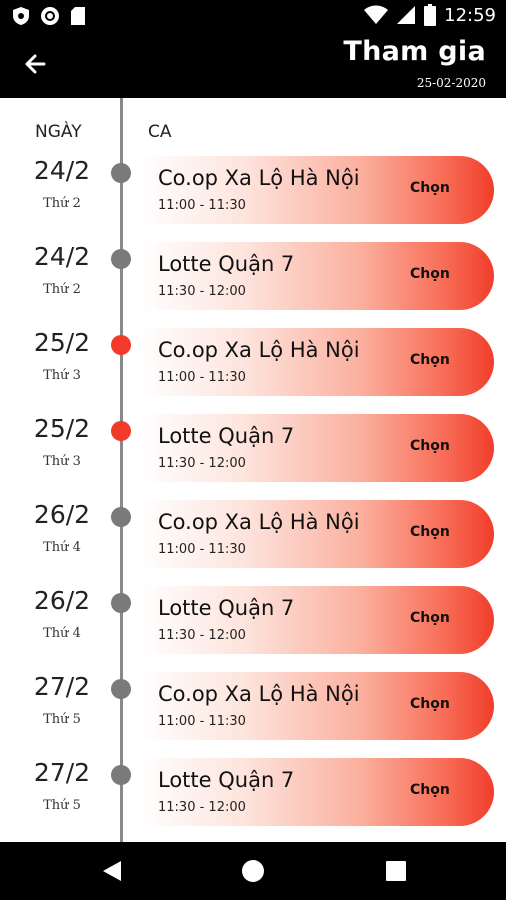 This screenshot has height=900, width=506. I want to click on navigation-bar, so click(253, 871).